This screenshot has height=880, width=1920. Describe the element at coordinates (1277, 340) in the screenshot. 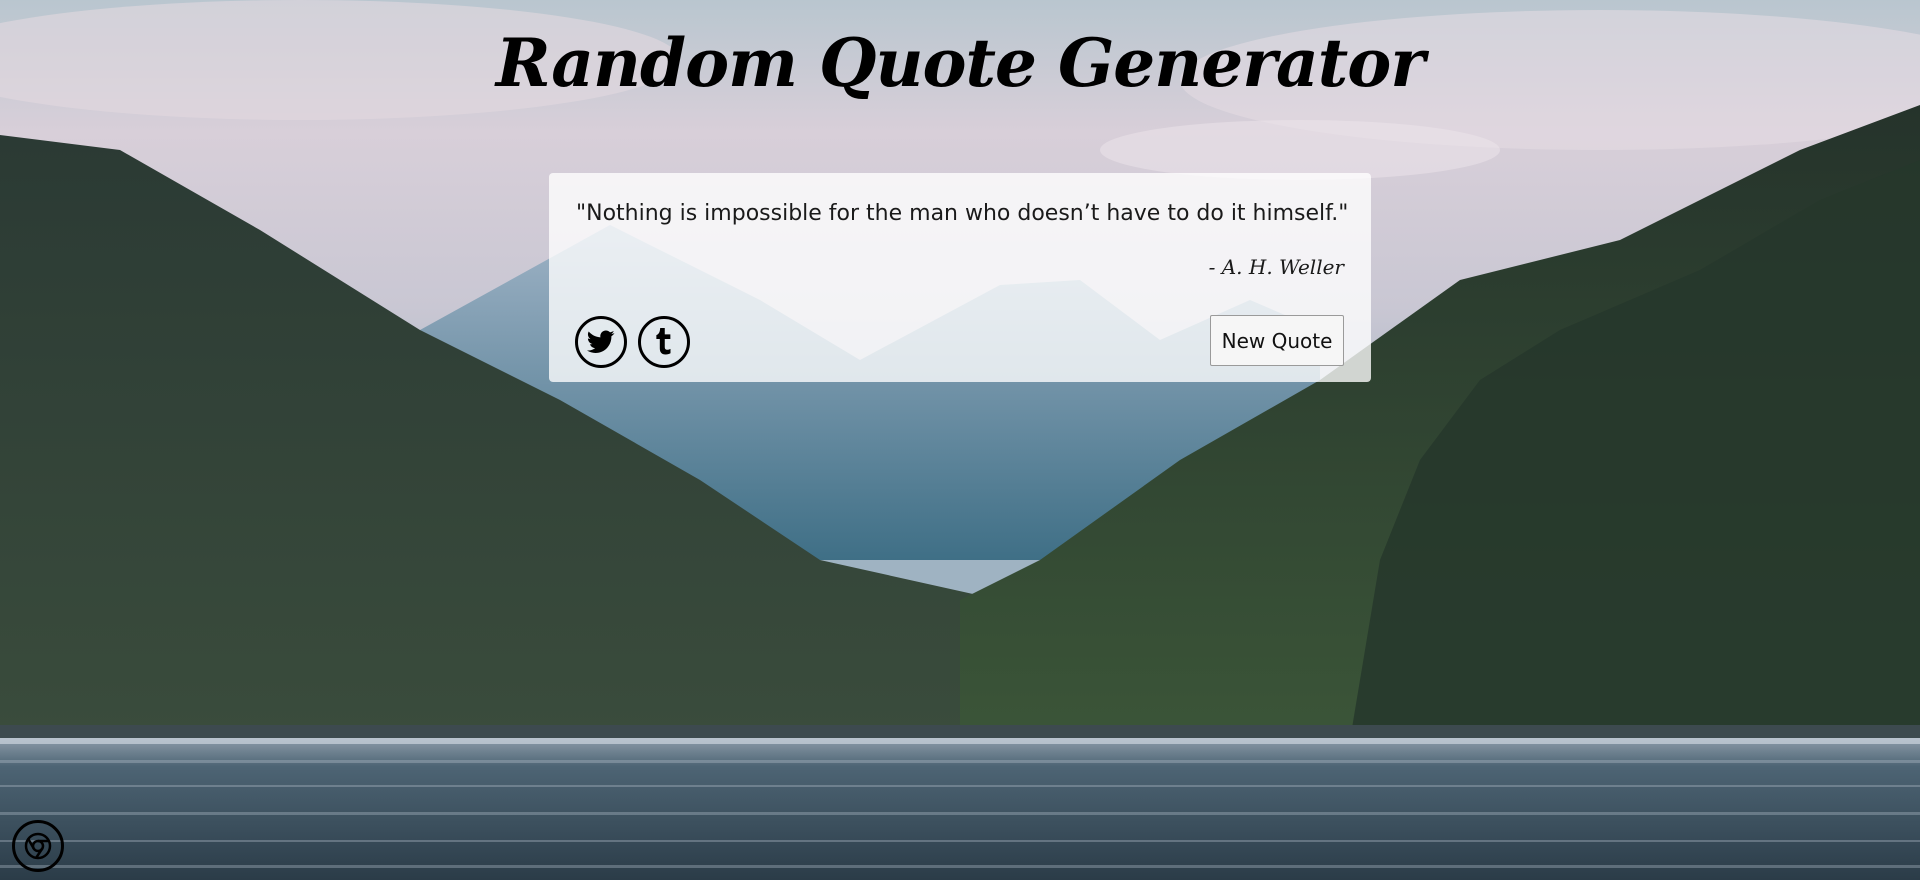

I see `new-quote-button: New Quote` at that location.